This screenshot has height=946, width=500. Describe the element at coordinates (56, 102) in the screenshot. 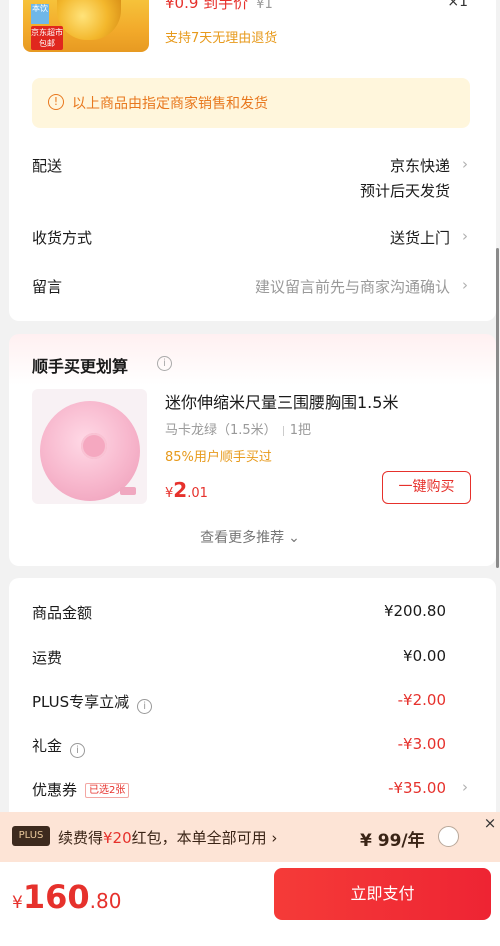

I see `info-icon: !` at that location.